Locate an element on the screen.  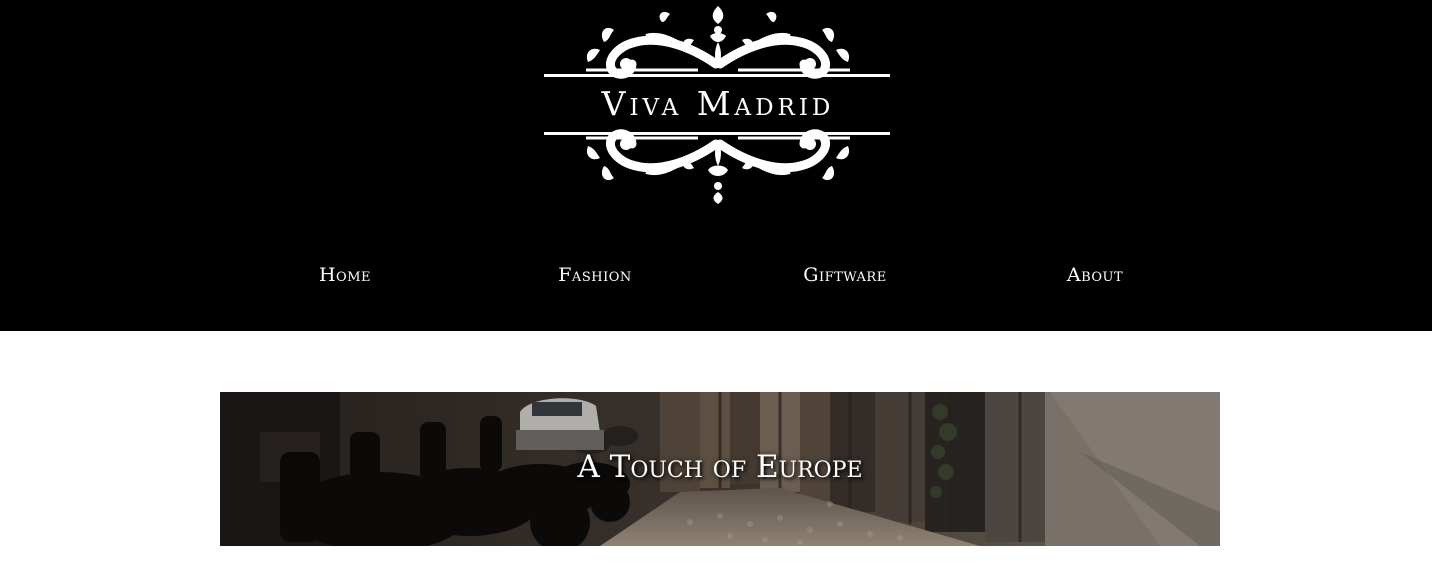
nav-item-home: Home is located at coordinates (345, 275).